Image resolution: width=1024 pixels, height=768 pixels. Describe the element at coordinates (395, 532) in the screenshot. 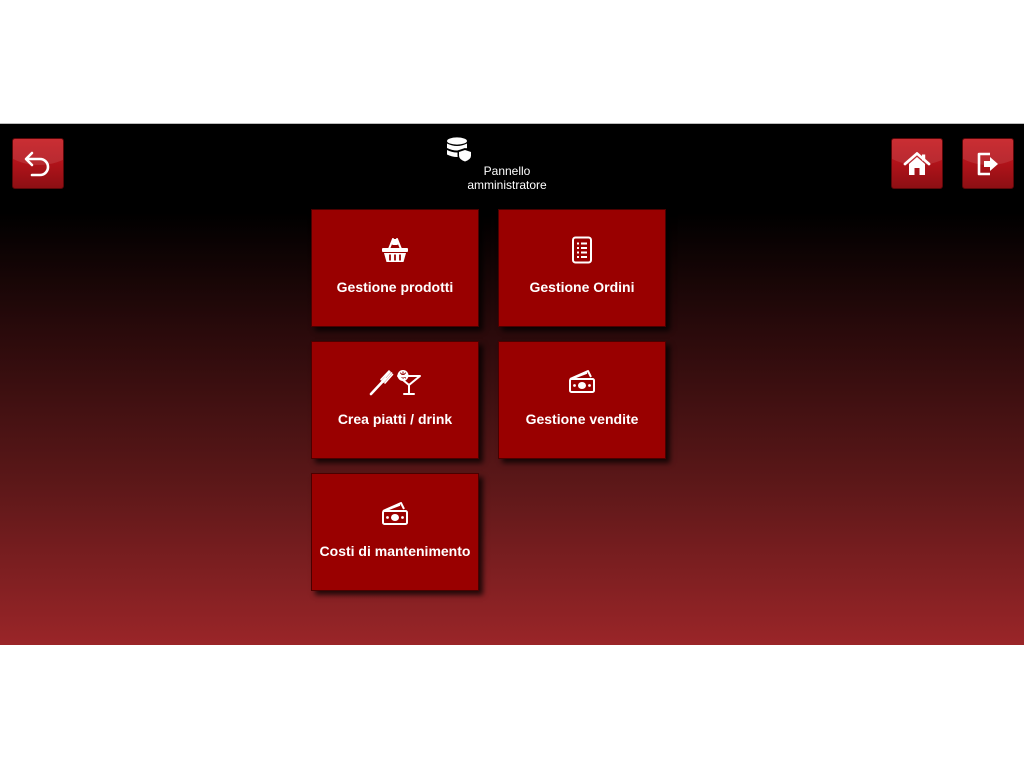

I see `tile-costi-di-mantenimento: Costi di mantenimento` at that location.